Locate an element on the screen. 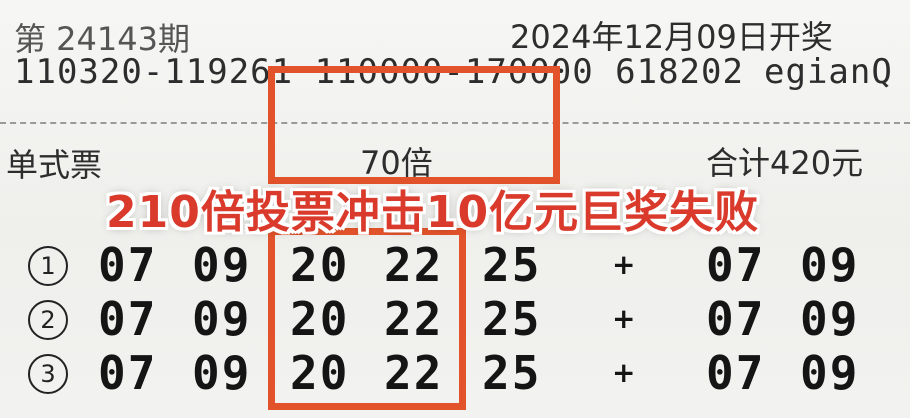 The width and height of the screenshot is (910, 418). check-code: egianQ is located at coordinates (828, 72).